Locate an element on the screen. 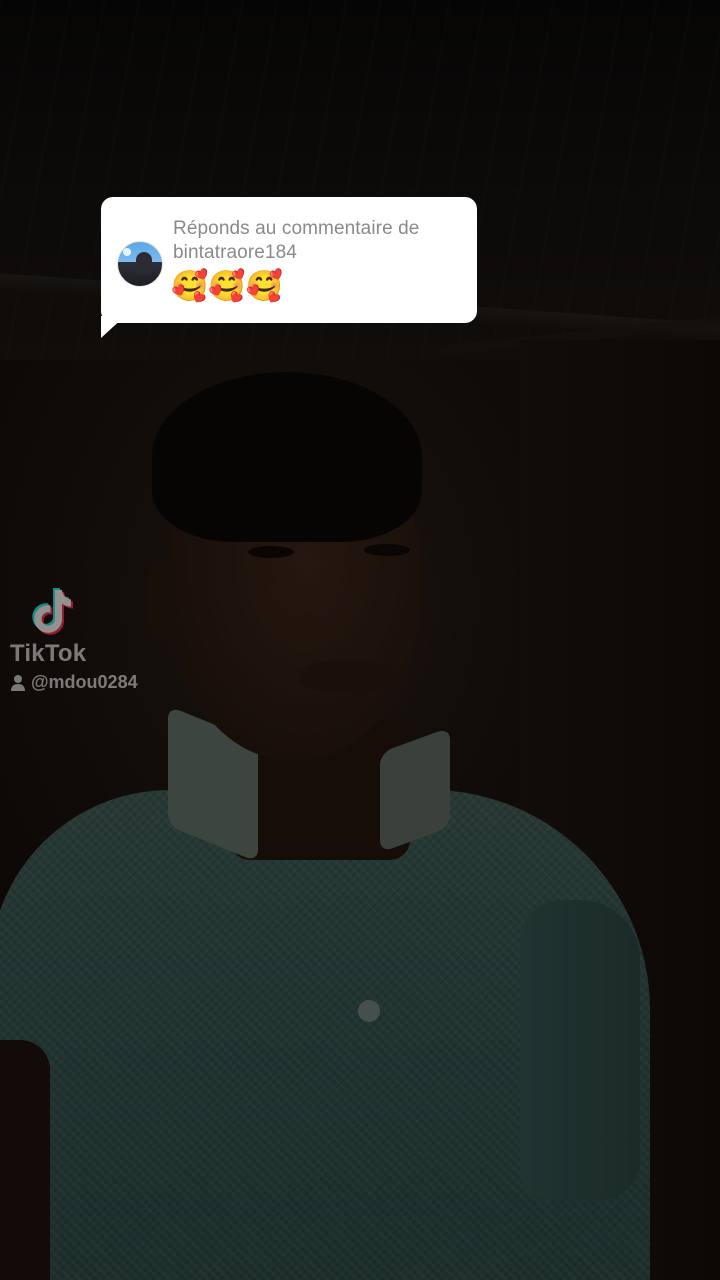  commenter-avatar is located at coordinates (140, 264).